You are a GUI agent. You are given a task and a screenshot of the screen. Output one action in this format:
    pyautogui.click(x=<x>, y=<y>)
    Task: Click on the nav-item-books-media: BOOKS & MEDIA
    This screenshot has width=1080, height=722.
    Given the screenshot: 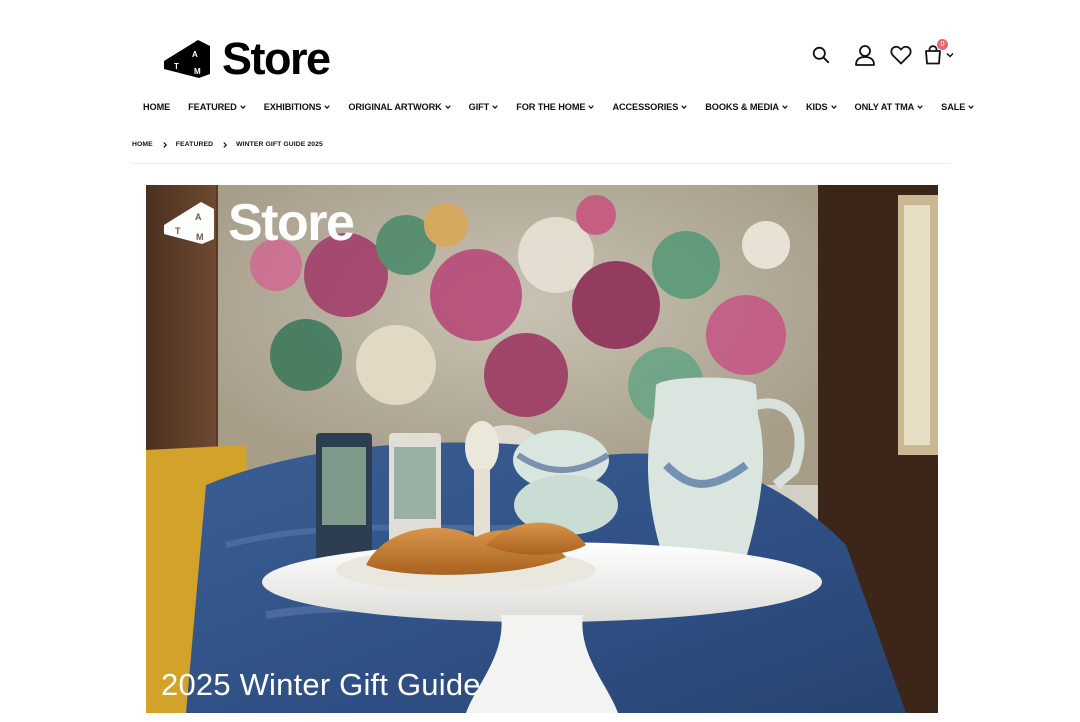 What is the action you would take?
    pyautogui.click(x=746, y=107)
    